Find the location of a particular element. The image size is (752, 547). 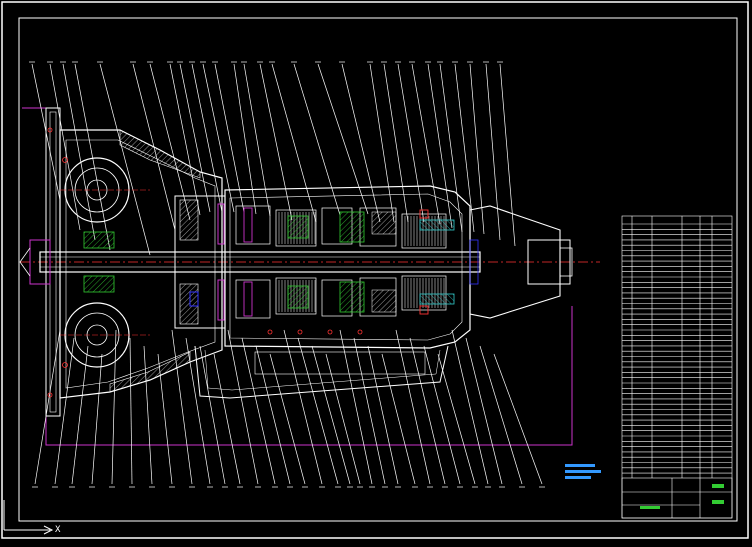

stator-hub-lower is located at coordinates (99, 284).